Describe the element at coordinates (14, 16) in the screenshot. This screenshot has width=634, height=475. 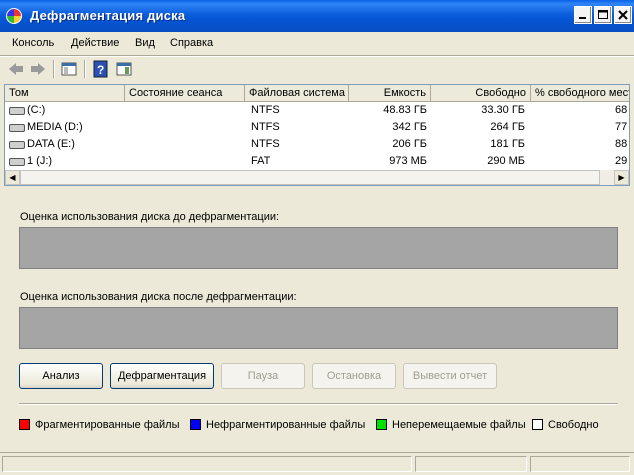
I see `defrag-app-icon` at that location.